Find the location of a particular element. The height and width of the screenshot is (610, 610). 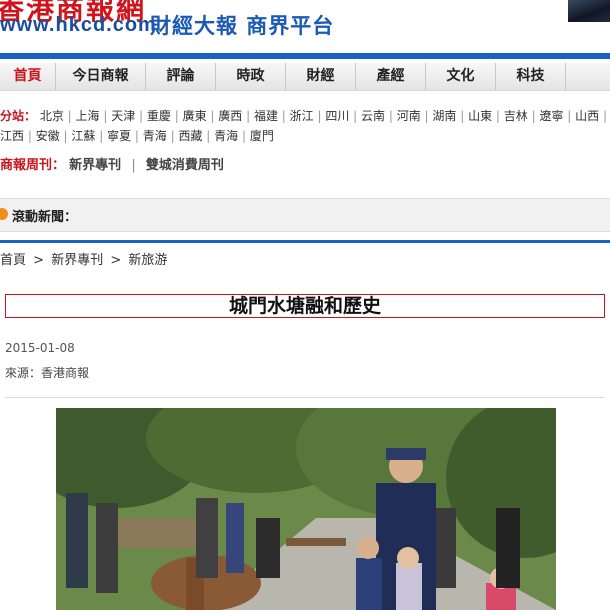

article-date: 2015-01-08 is located at coordinates (40, 348).